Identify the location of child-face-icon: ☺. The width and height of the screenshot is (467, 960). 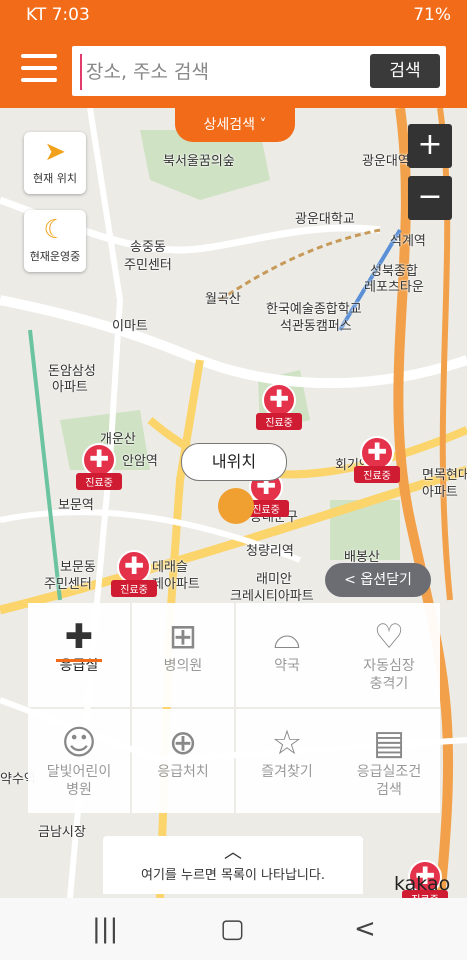
(79, 743).